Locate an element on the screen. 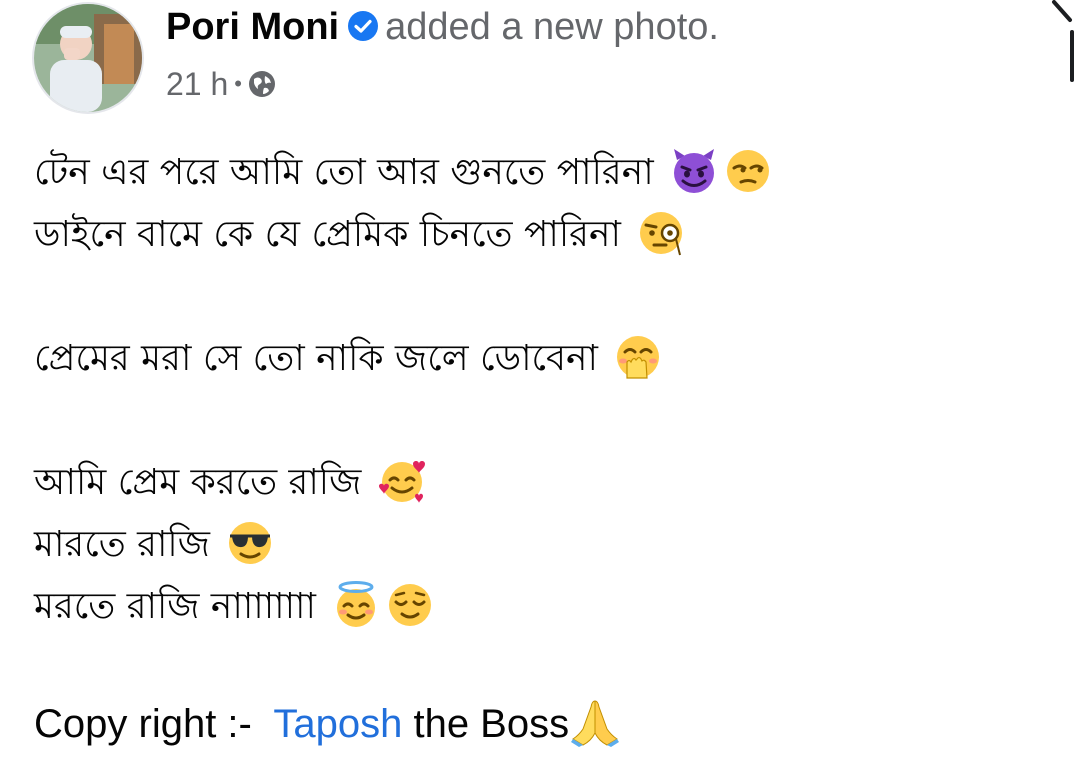 This screenshot has height=764, width=1080. sunglasses-emoji is located at coordinates (250, 543).